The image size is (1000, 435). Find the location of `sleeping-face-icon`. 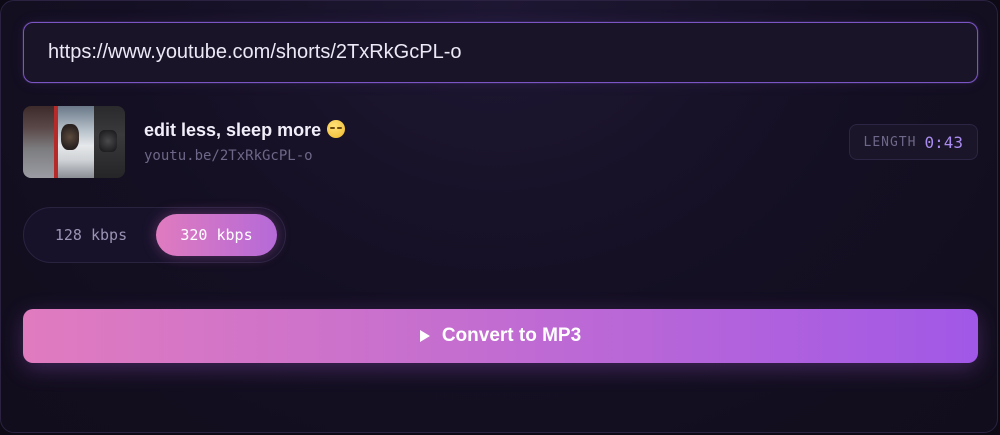

sleeping-face-icon is located at coordinates (336, 129).